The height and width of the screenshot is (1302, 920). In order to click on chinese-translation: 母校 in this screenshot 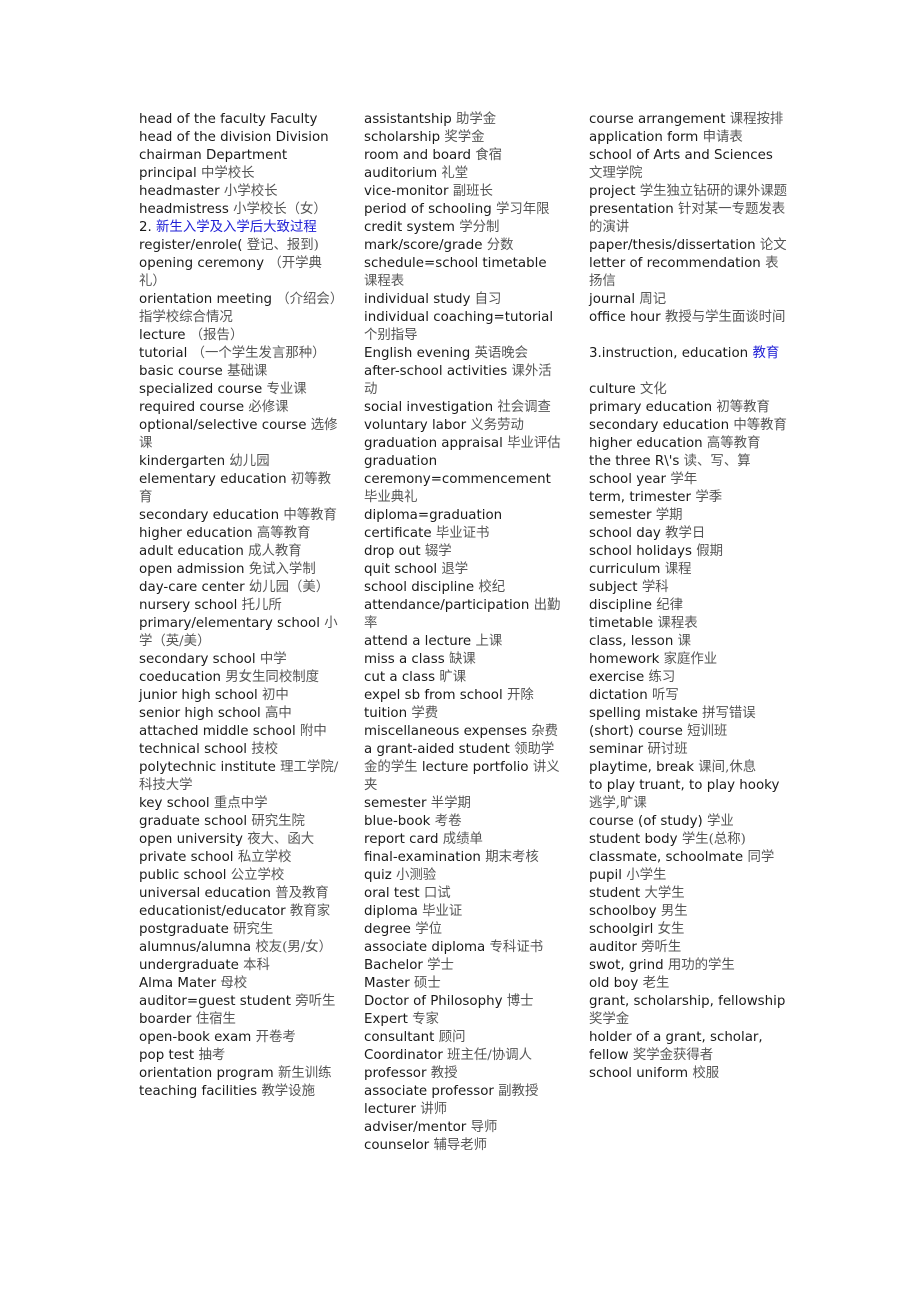, I will do `click(234, 983)`.